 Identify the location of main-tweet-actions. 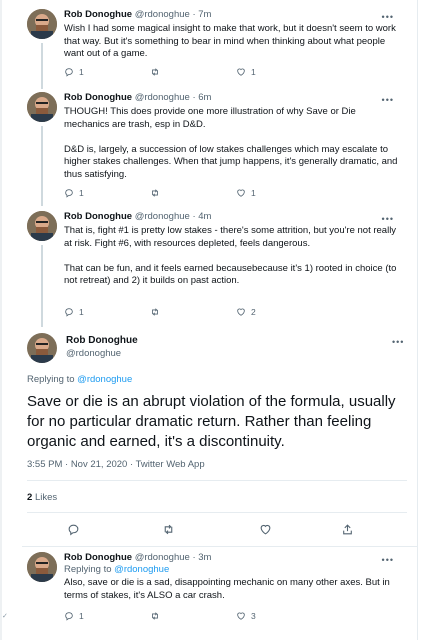
(217, 530).